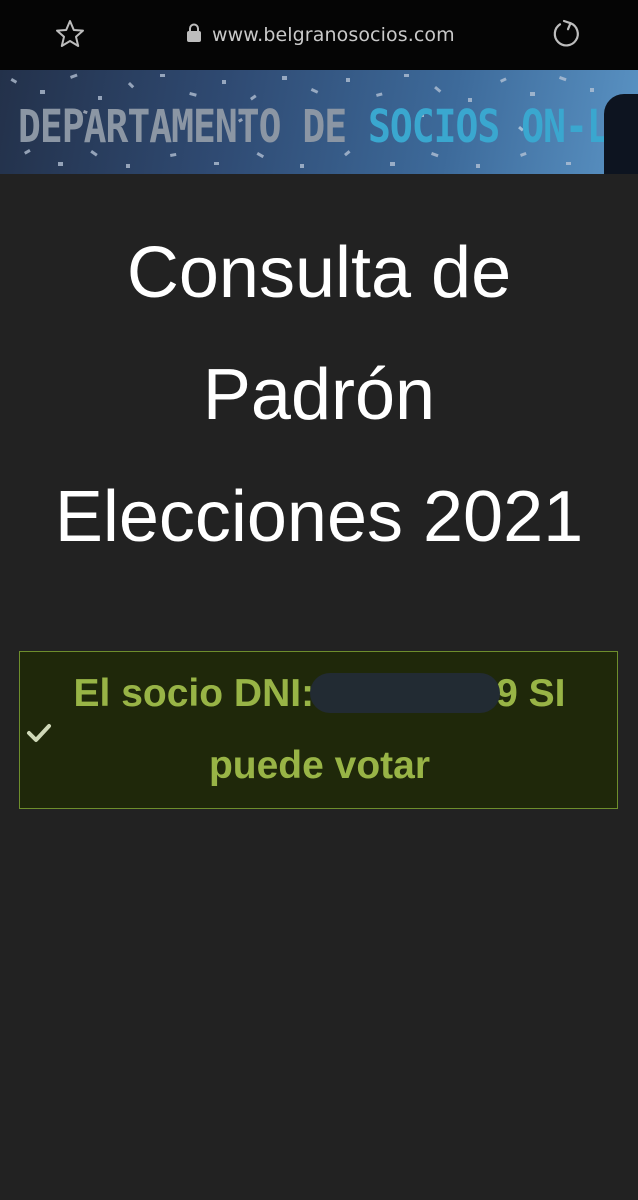 The image size is (638, 1200). I want to click on page-title-line-3: Elecciones 2021, so click(319, 517).